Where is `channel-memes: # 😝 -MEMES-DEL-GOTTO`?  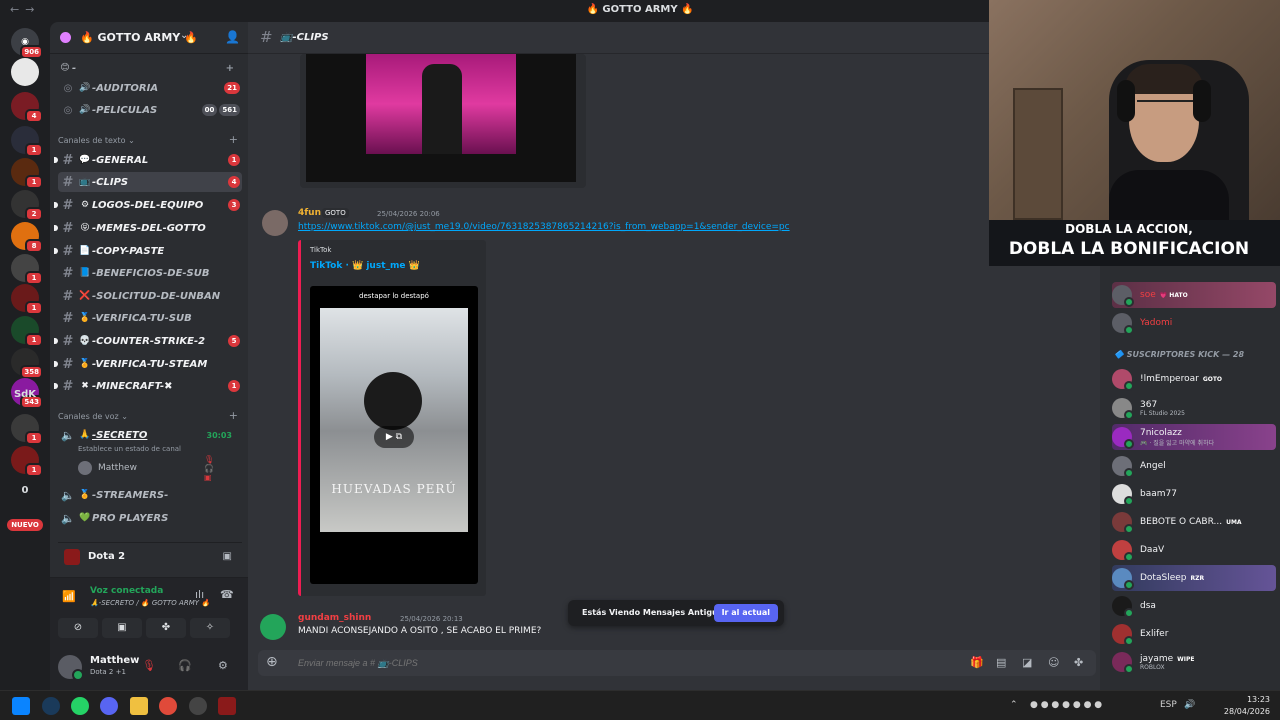 channel-memes: # 😝 -MEMES-DEL-GOTTO is located at coordinates (148, 228).